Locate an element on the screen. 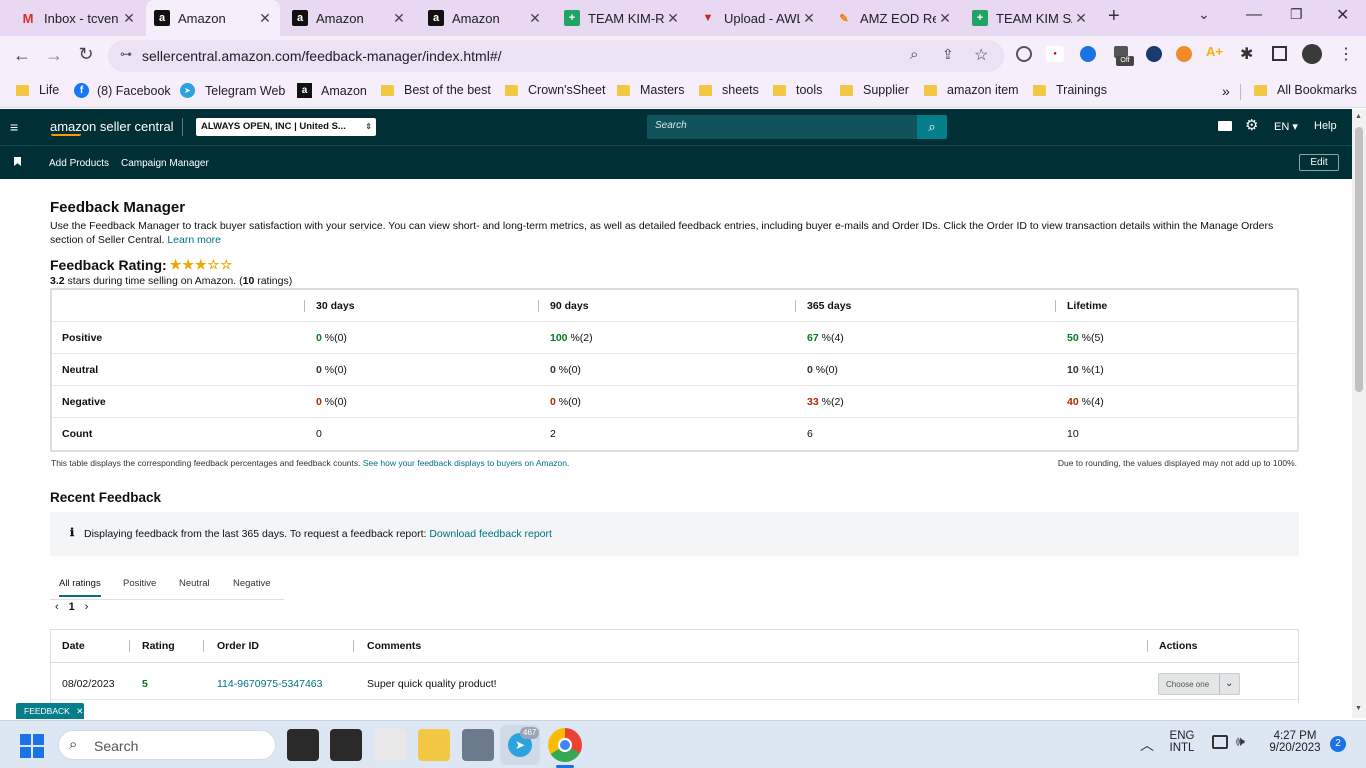 The height and width of the screenshot is (768, 1366). seller-search-input: Search ⌕ is located at coordinates (797, 127).